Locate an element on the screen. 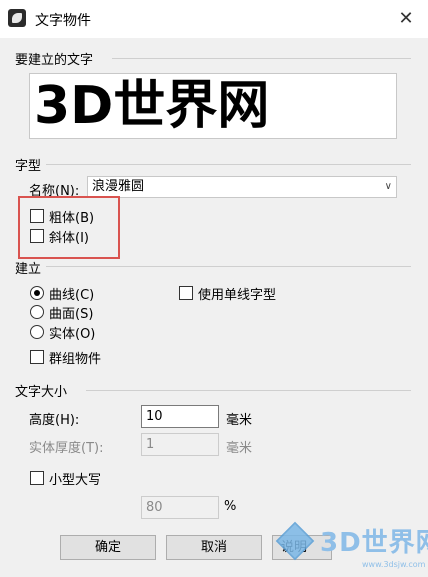 The height and width of the screenshot is (577, 428). text-input-preview: 3D世界网 is located at coordinates (213, 106).